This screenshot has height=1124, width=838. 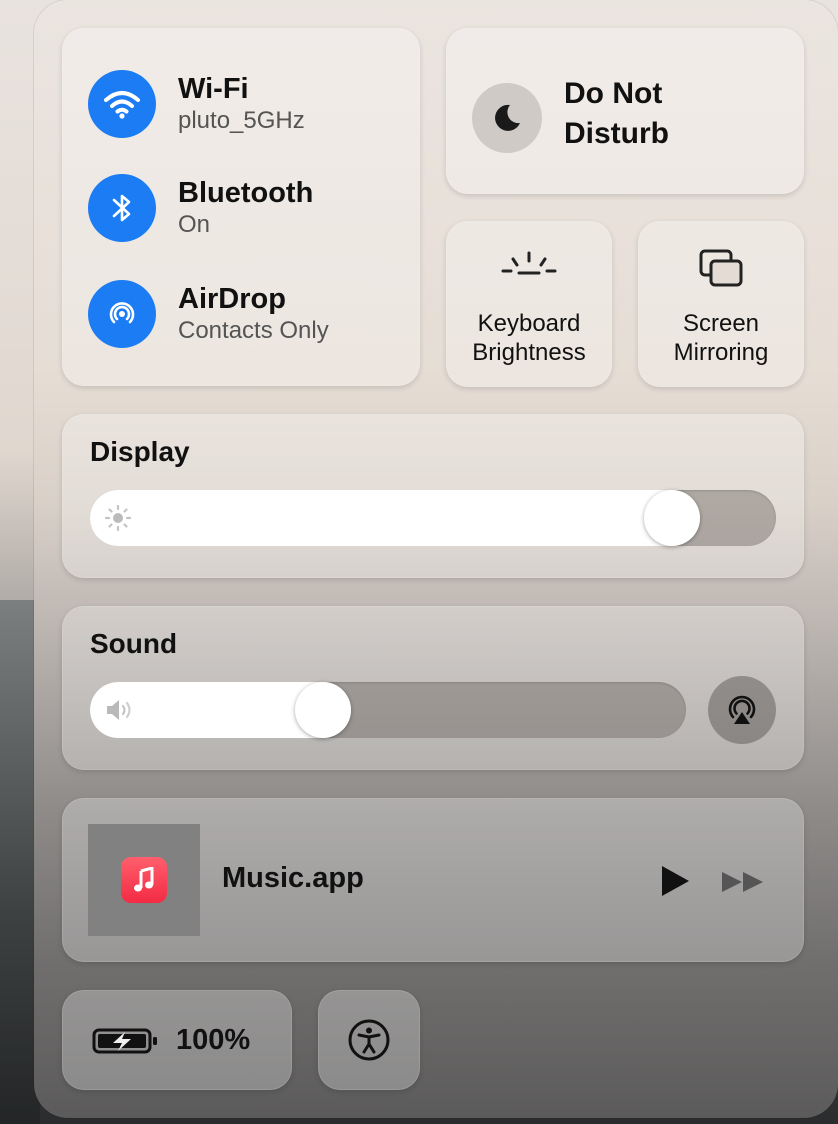 What do you see at coordinates (293, 878) in the screenshot?
I see `now-playing-title: Music.app` at bounding box center [293, 878].